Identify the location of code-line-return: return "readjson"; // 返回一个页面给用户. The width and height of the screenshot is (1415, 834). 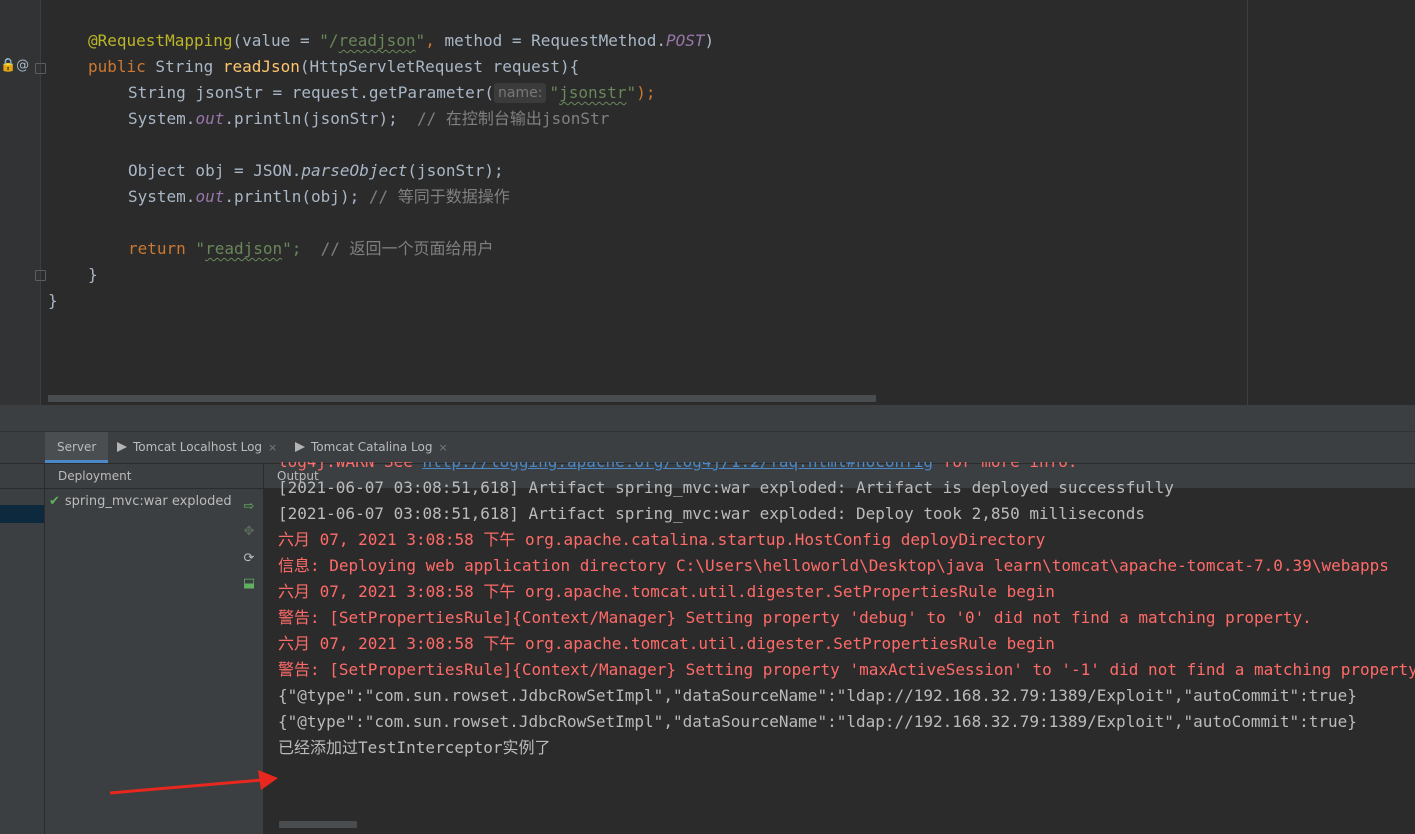
(311, 248).